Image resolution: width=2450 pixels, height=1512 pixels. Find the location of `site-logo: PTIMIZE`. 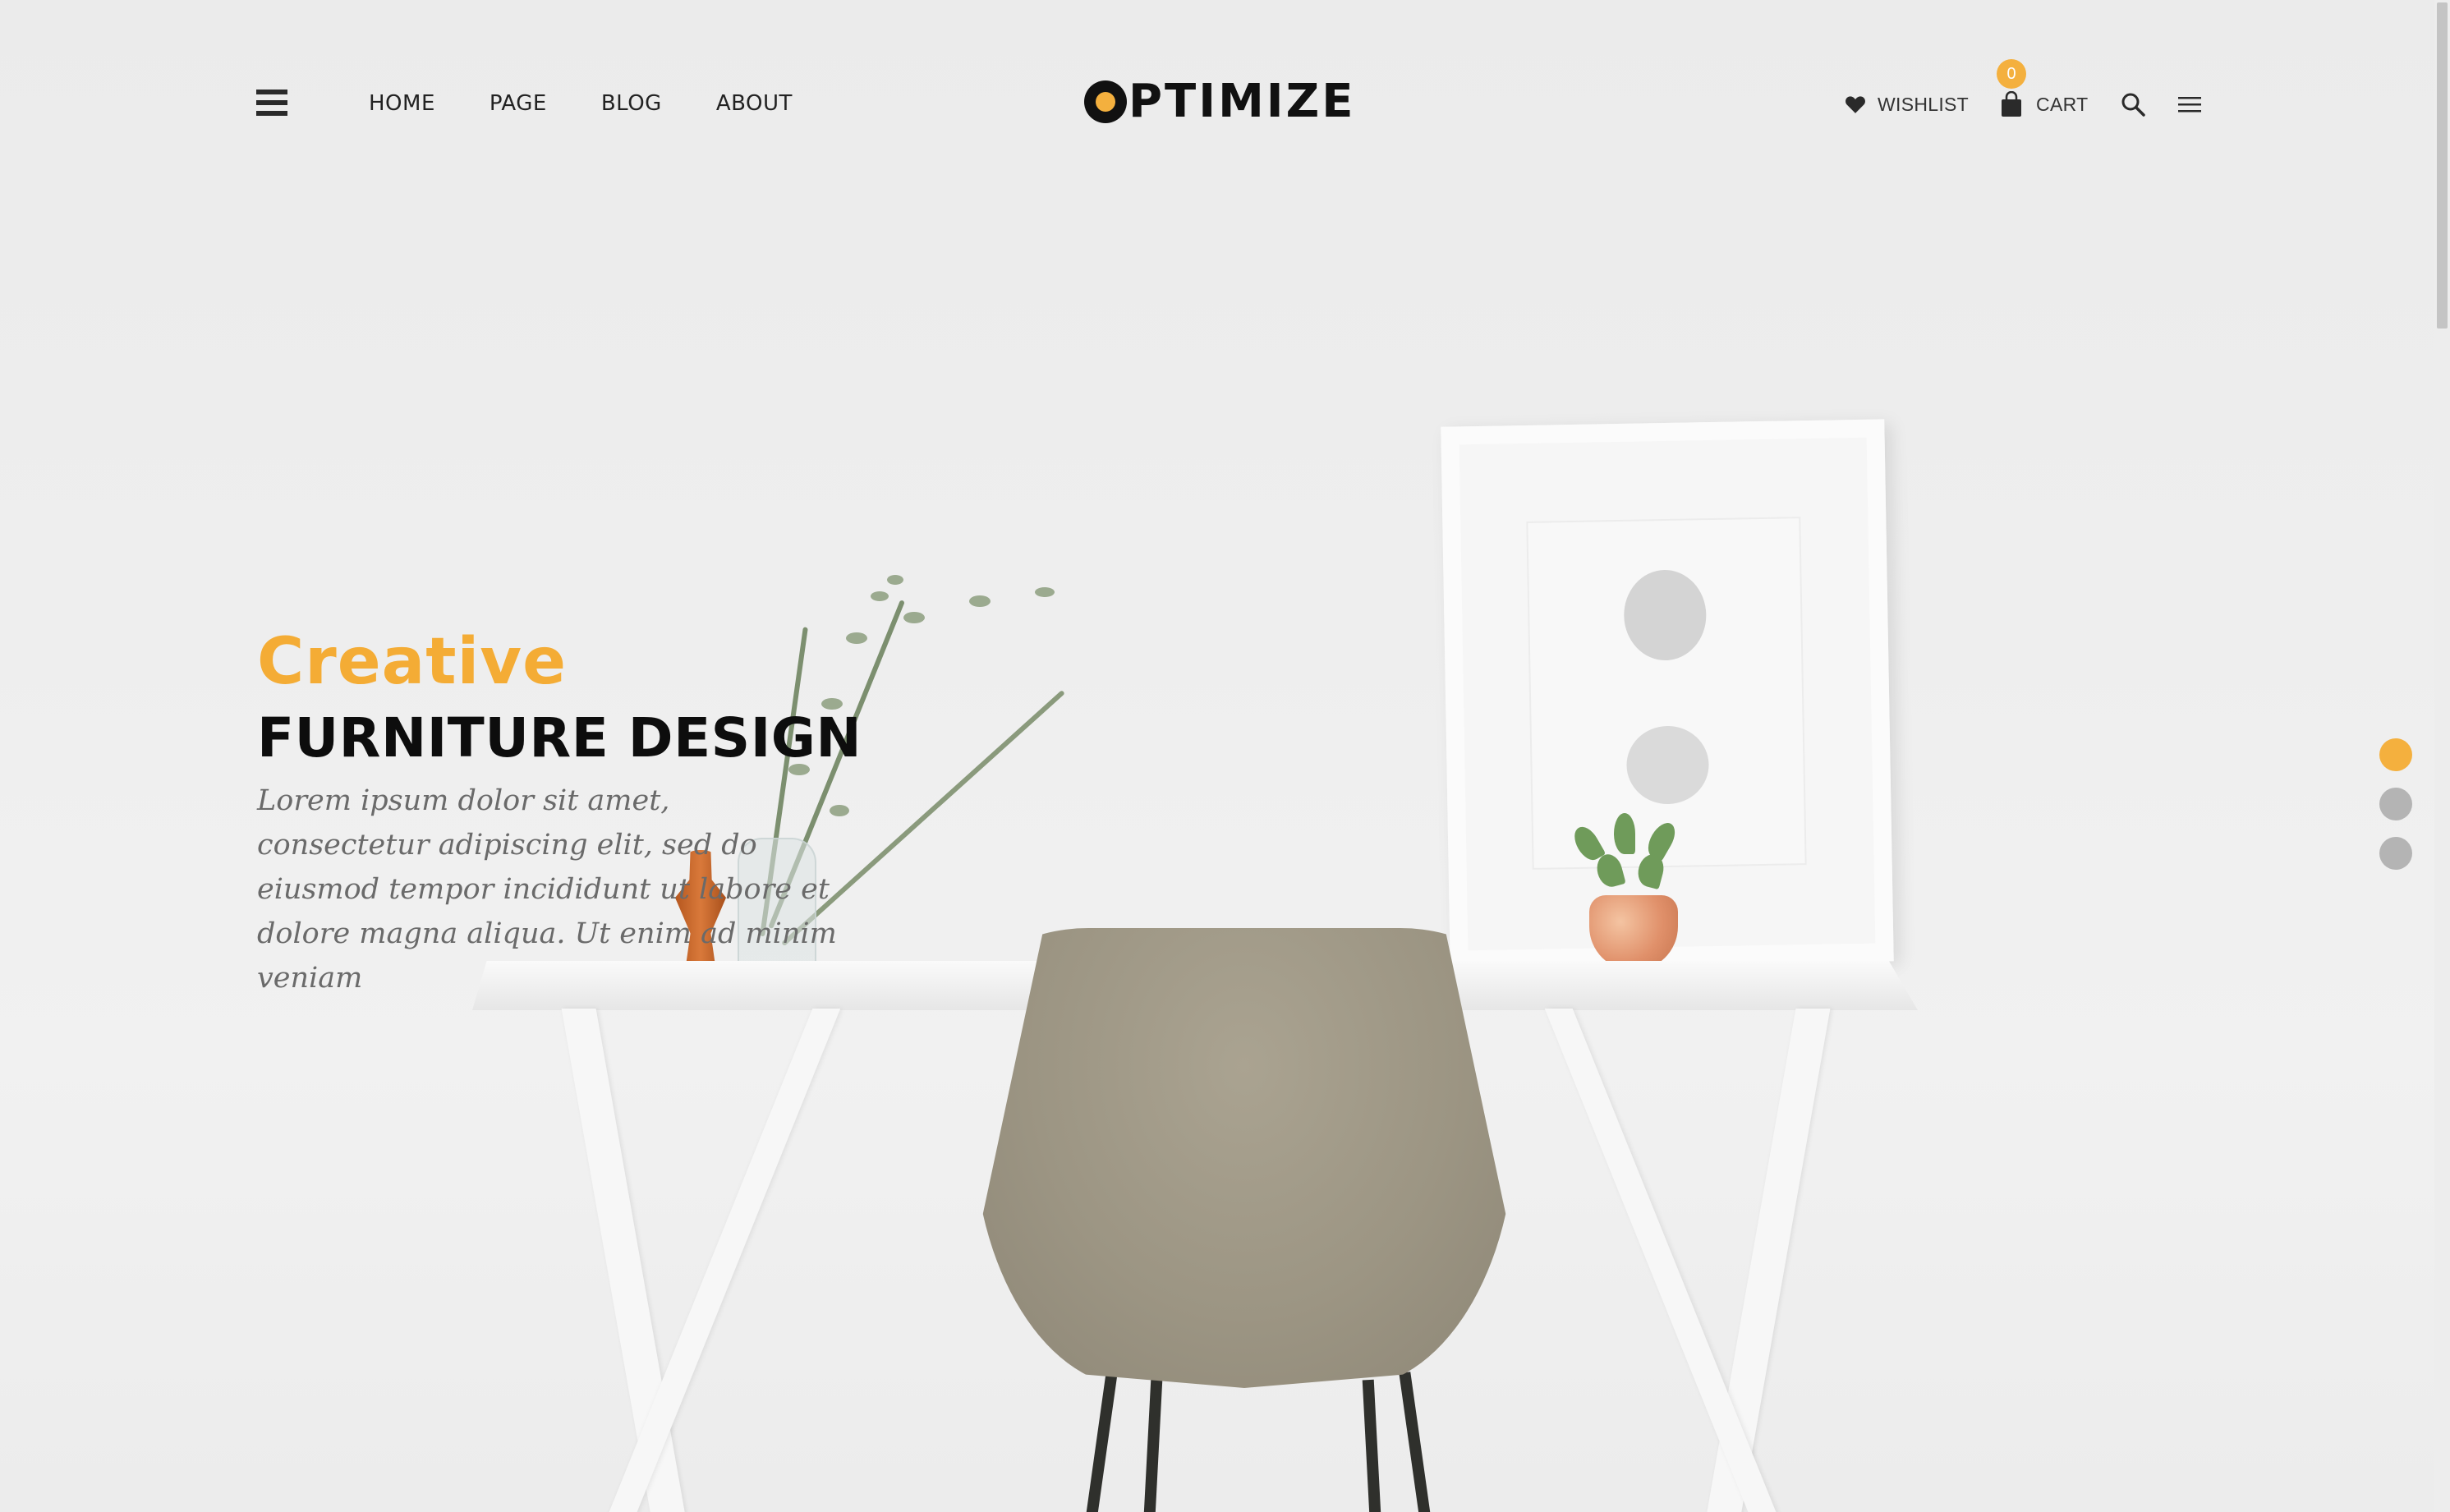

site-logo: PTIMIZE is located at coordinates (1220, 102).